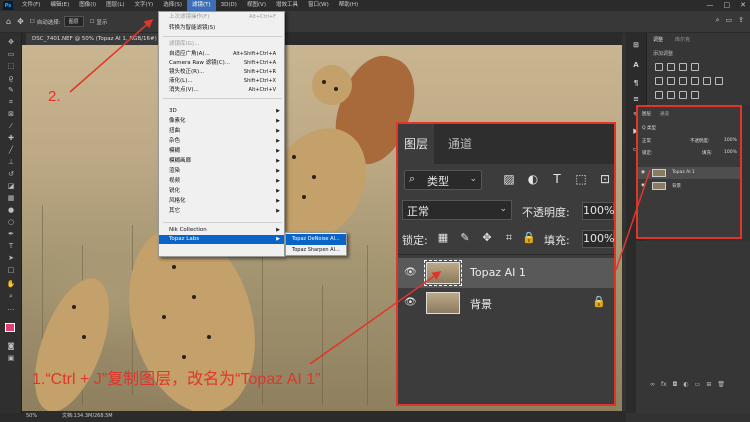 This screenshot has height=422, width=750. Describe the element at coordinates (719, 81) in the screenshot. I see `channel-mixer-icon` at that location.